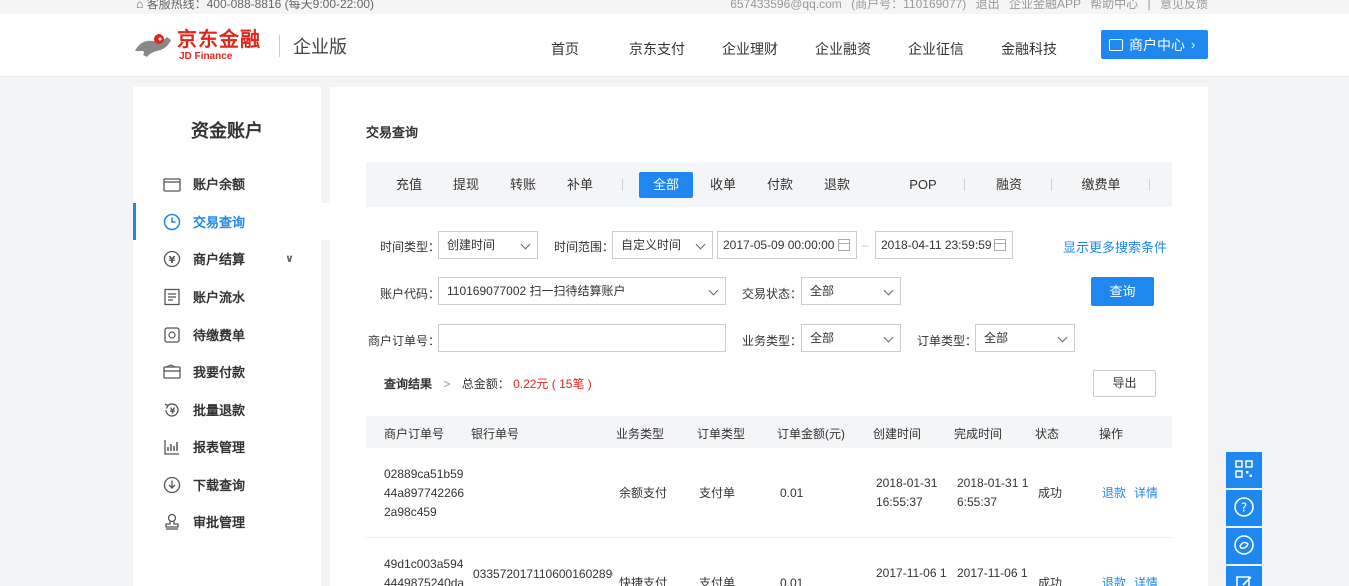  Describe the element at coordinates (1122, 291) in the screenshot. I see `query-button: 查询` at that location.